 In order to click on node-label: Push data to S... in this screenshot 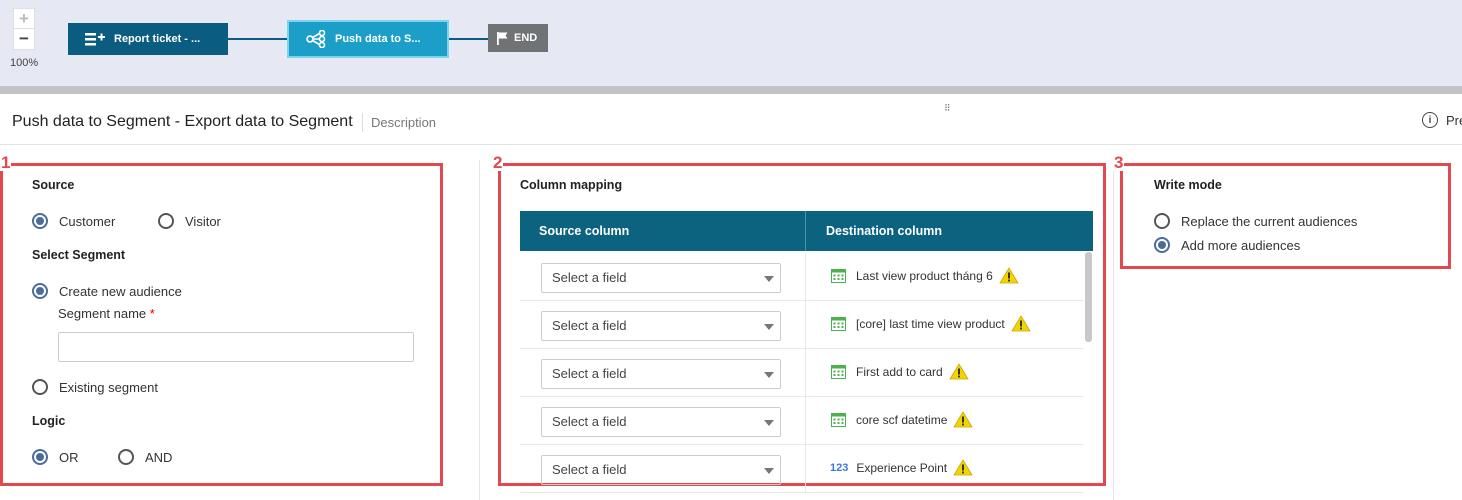, I will do `click(378, 39)`.